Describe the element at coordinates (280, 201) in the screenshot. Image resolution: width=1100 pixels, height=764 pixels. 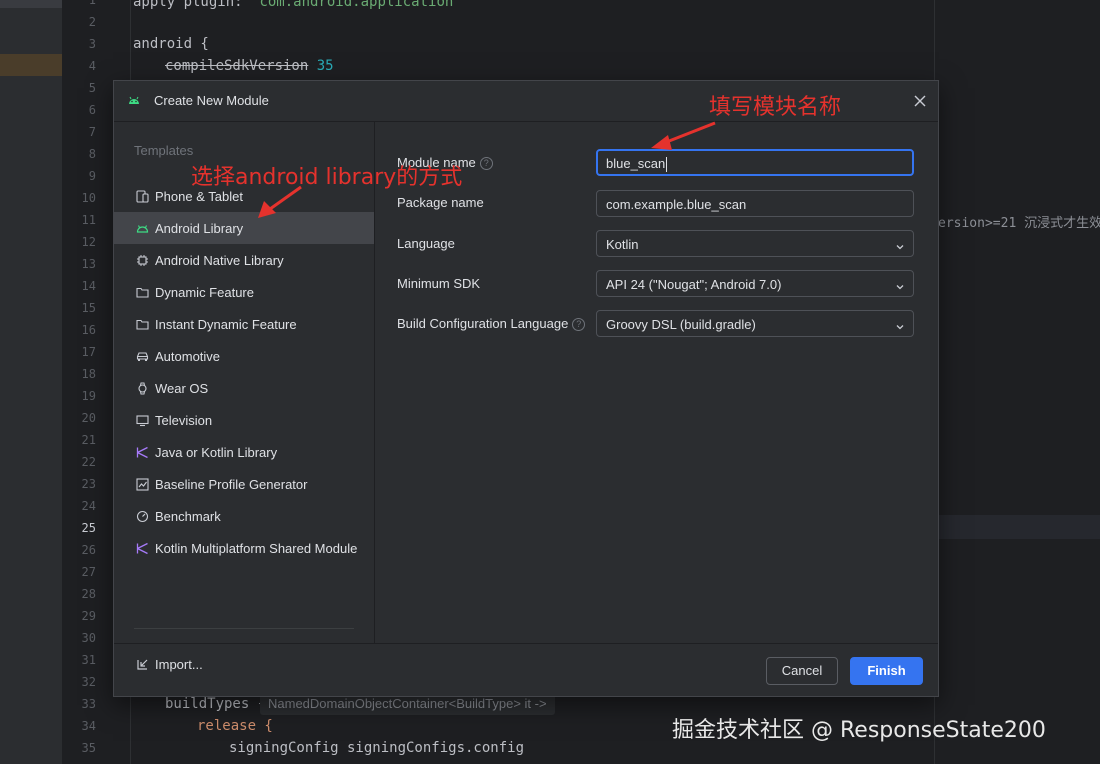
I see `arrow-to-android-library` at that location.